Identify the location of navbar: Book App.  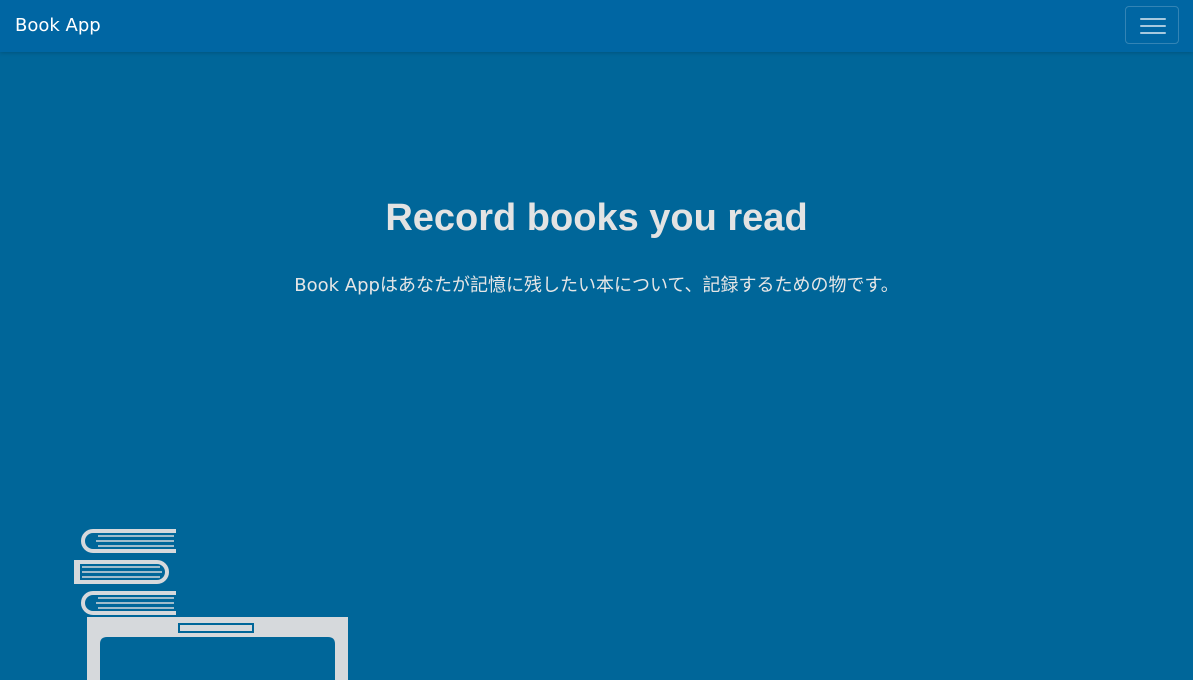
(596, 26).